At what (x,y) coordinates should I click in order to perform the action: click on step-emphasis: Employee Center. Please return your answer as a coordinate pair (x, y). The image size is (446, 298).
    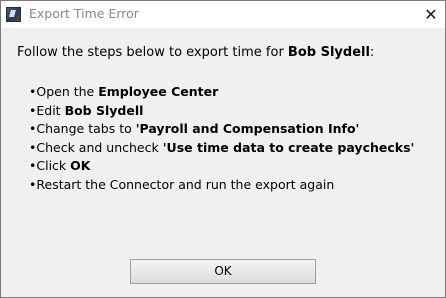
    Looking at the image, I should click on (158, 91).